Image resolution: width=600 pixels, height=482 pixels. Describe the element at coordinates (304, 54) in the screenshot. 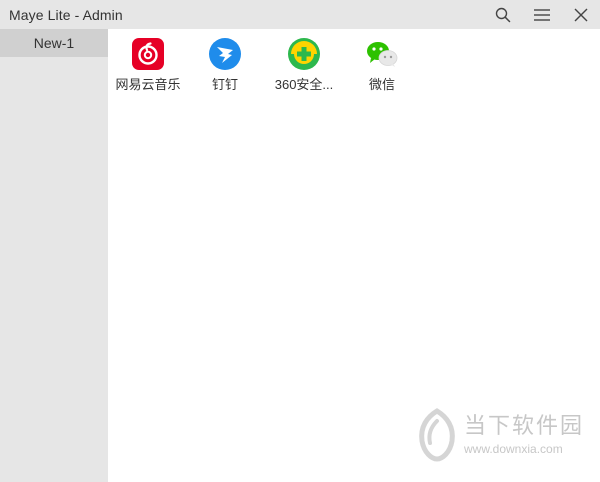

I see `360-security-icon` at that location.